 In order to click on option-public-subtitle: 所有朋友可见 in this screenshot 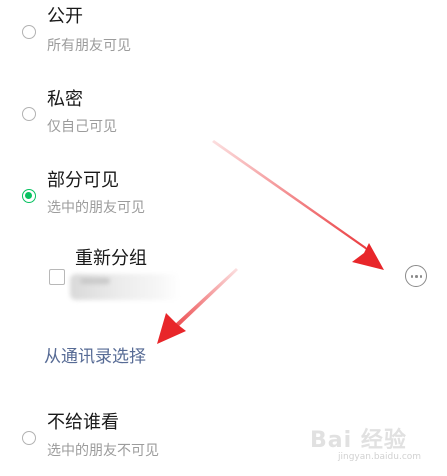, I will do `click(89, 46)`.